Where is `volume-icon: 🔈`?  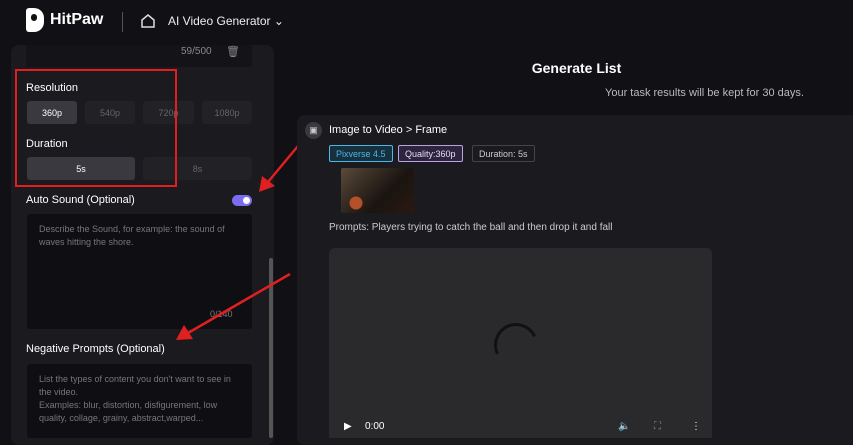
volume-icon: 🔈 is located at coordinates (624, 426).